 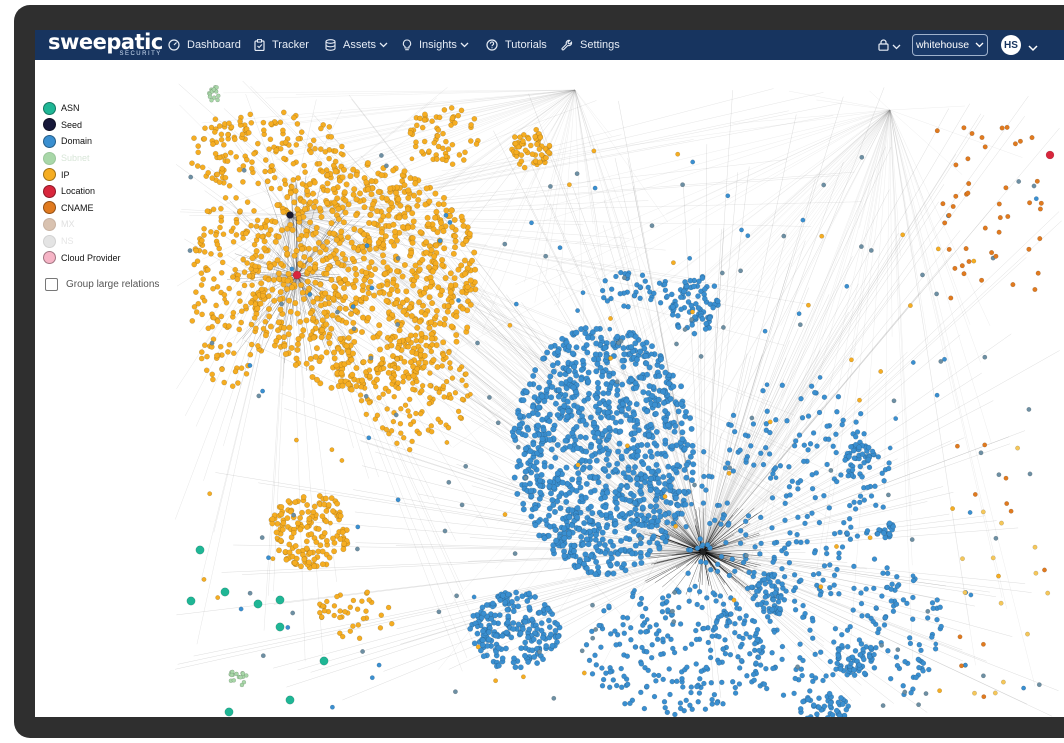 What do you see at coordinates (297, 275) in the screenshot?
I see `location-node` at bounding box center [297, 275].